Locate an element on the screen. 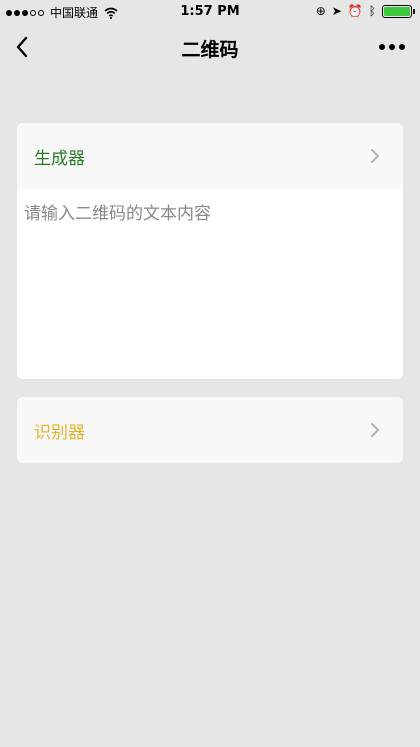 Image resolution: width=420 pixels, height=747 pixels. battery-icon is located at coordinates (398, 11).